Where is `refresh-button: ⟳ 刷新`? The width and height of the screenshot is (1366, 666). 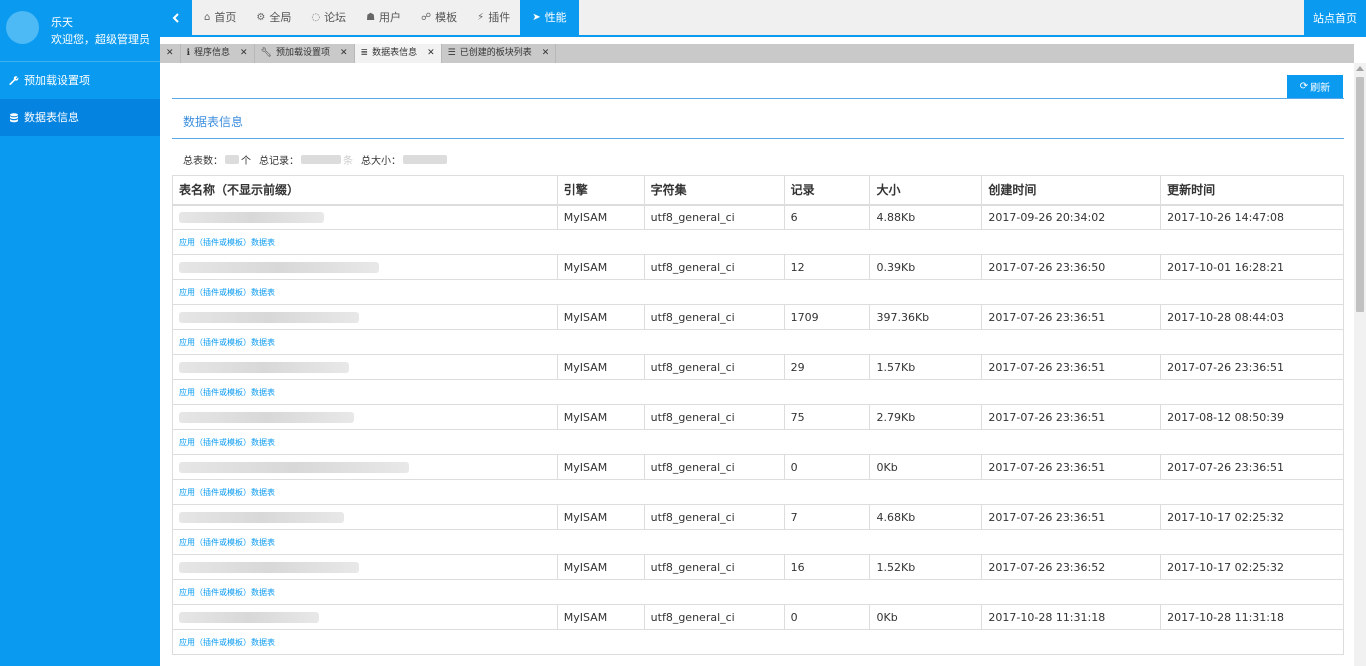 refresh-button: ⟳ 刷新 is located at coordinates (1315, 86).